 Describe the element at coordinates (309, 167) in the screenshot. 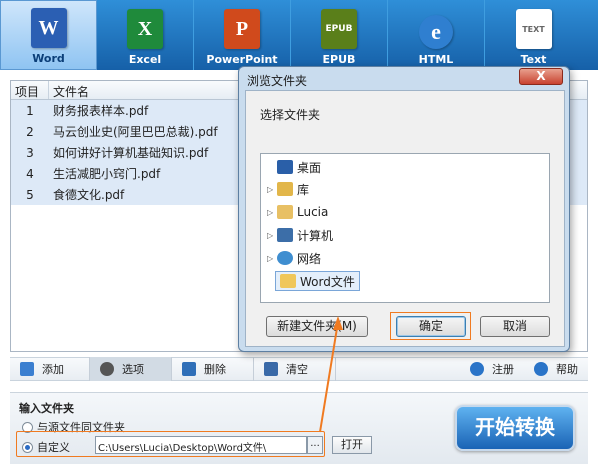

I see `tree-label: 桌面` at that location.